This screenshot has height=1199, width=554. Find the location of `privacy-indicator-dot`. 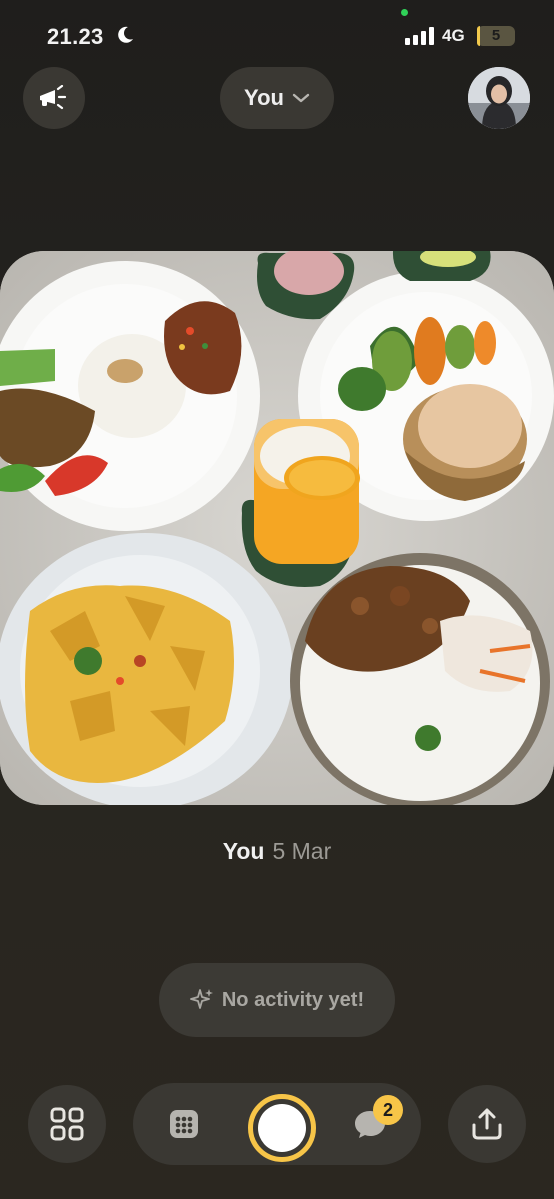

privacy-indicator-dot is located at coordinates (404, 12).